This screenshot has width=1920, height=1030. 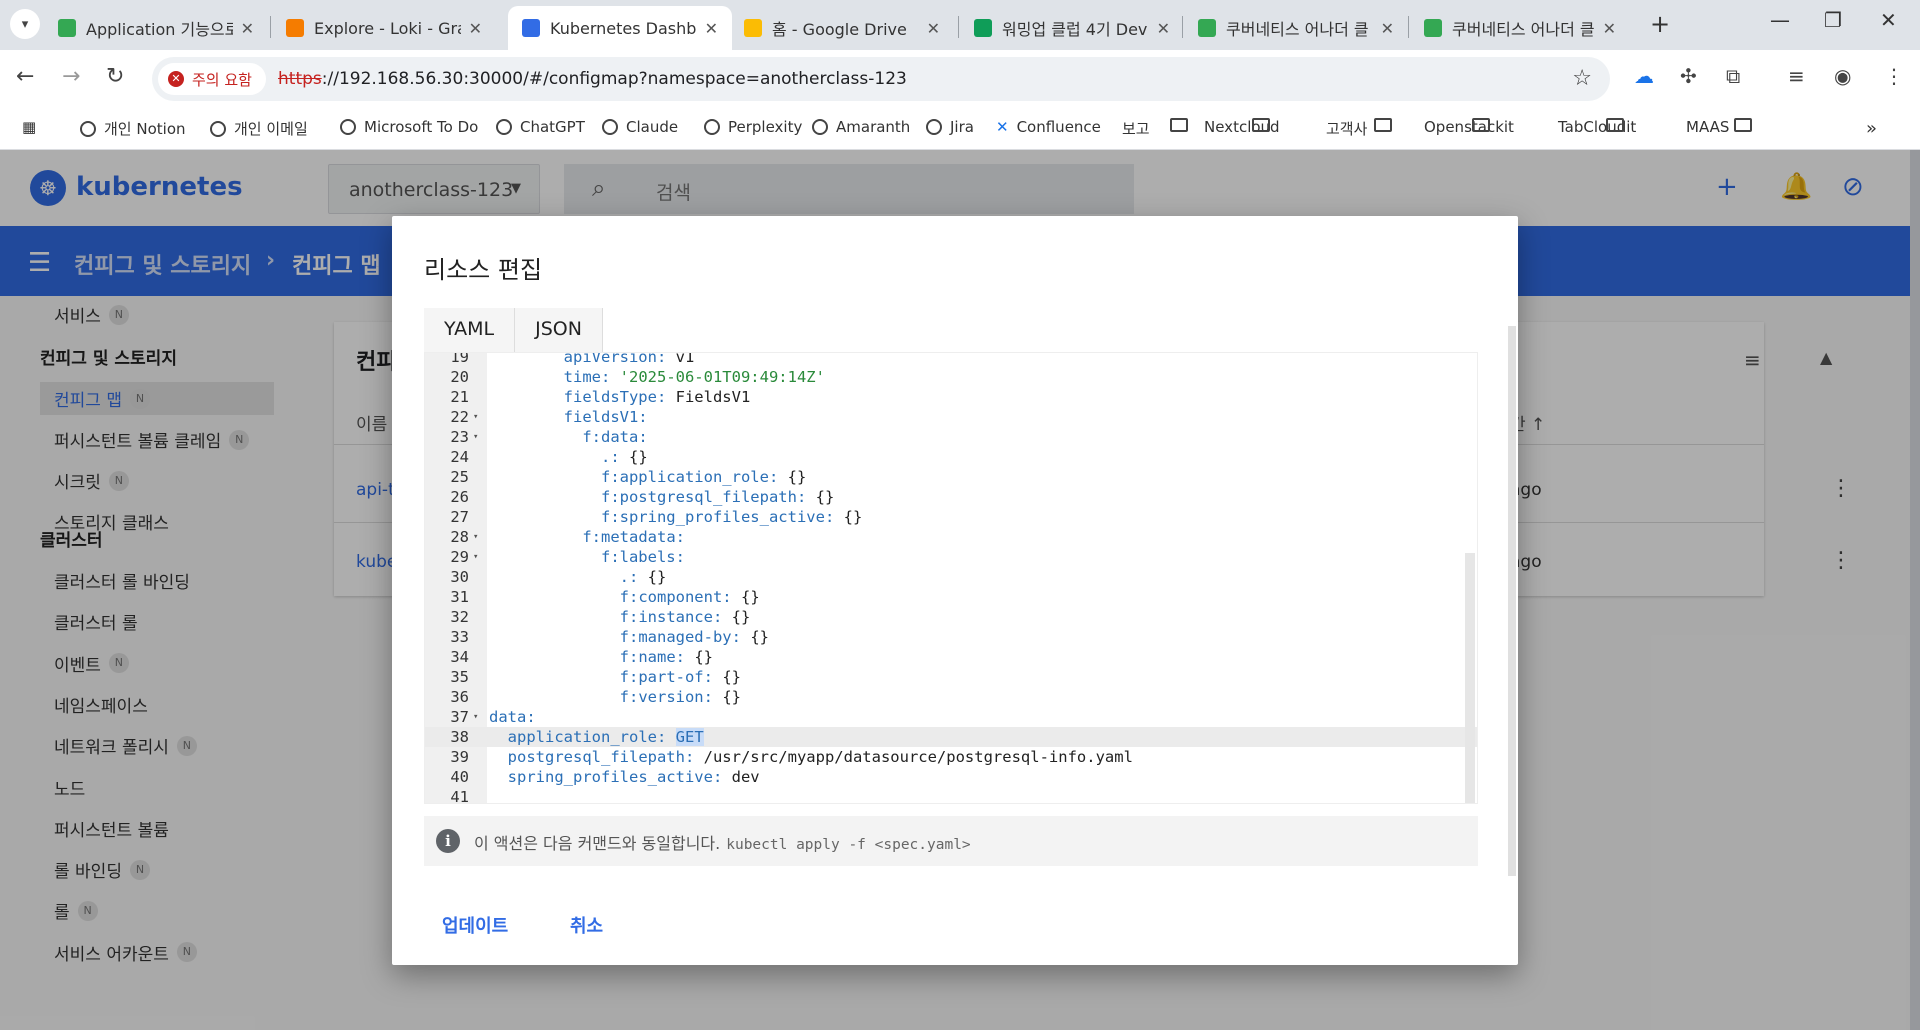 I want to click on editor-line: 33 f:managed-by: {}, so click(x=951, y=637).